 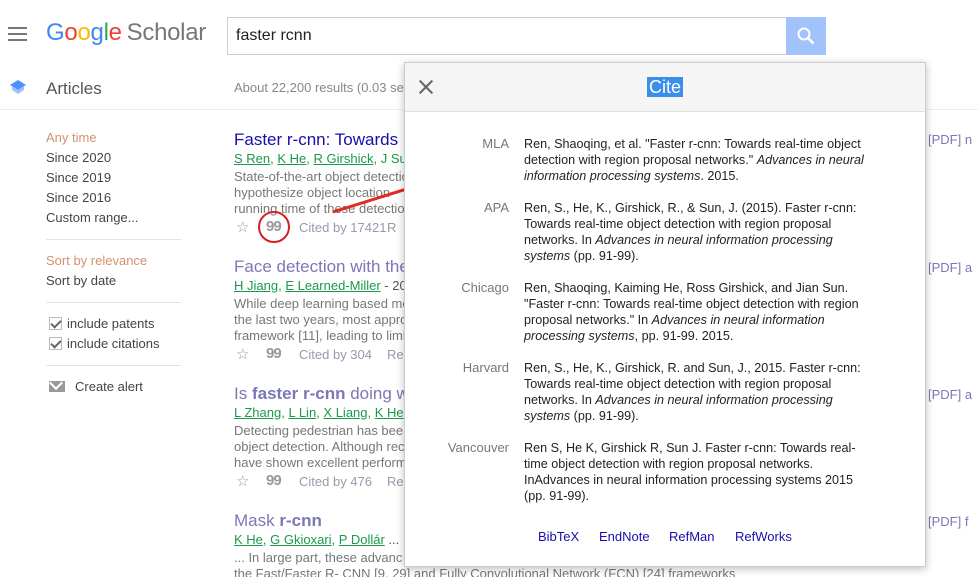 I want to click on filter-since-2016: Since 2016, so click(x=78, y=197).